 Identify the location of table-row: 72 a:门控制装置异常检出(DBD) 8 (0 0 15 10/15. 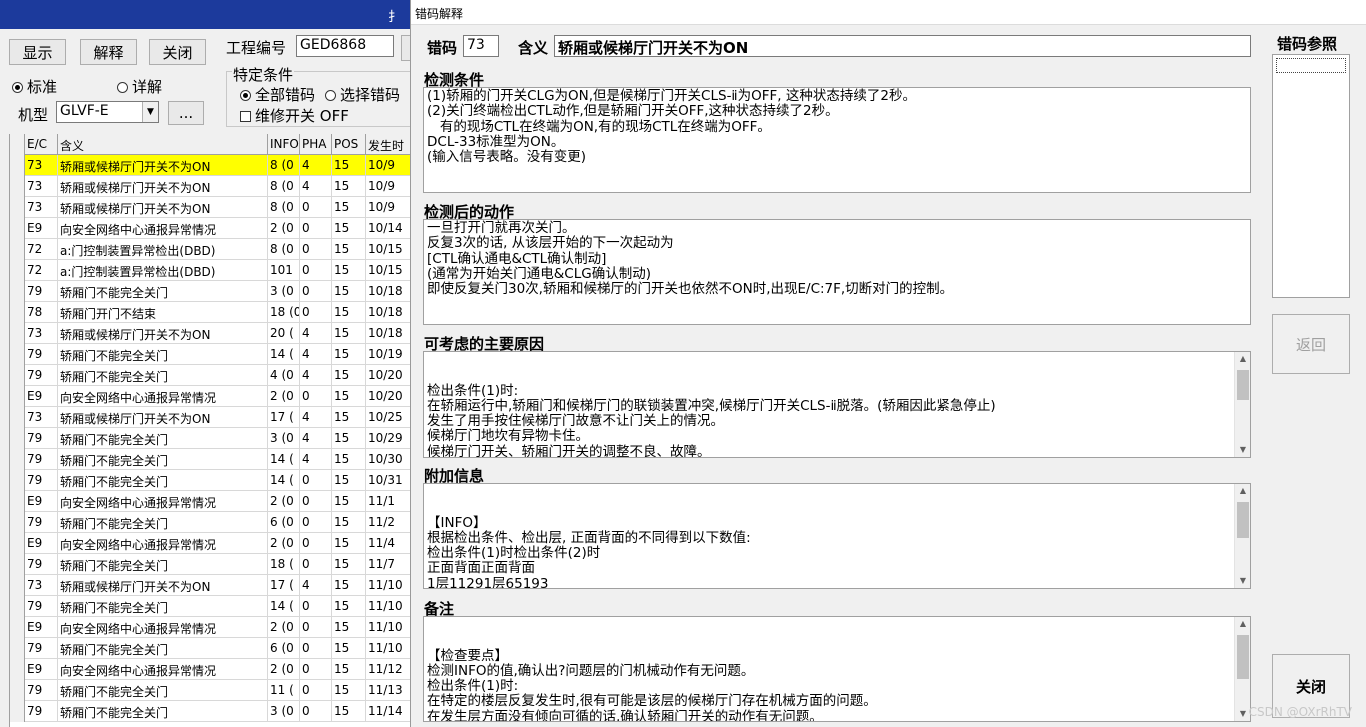
(210, 249).